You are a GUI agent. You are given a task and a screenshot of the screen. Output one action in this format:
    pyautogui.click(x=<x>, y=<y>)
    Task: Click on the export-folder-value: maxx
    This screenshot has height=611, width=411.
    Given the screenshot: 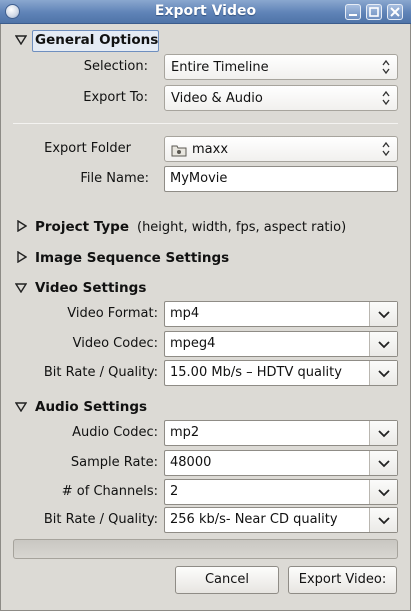 What is the action you would take?
    pyautogui.click(x=210, y=149)
    